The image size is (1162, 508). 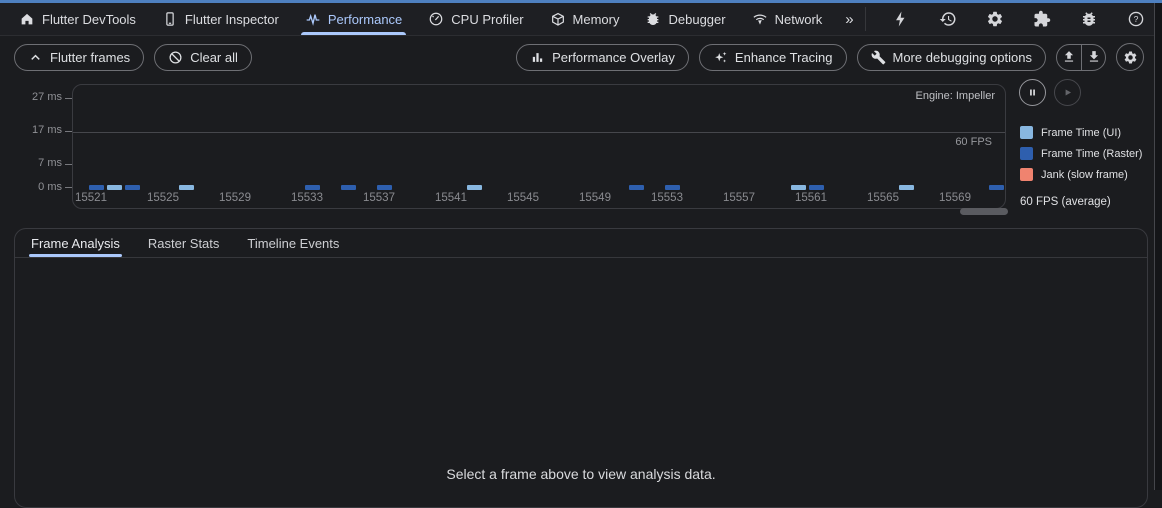 What do you see at coordinates (996, 187) in the screenshot?
I see `frame-bar-15571-raster` at bounding box center [996, 187].